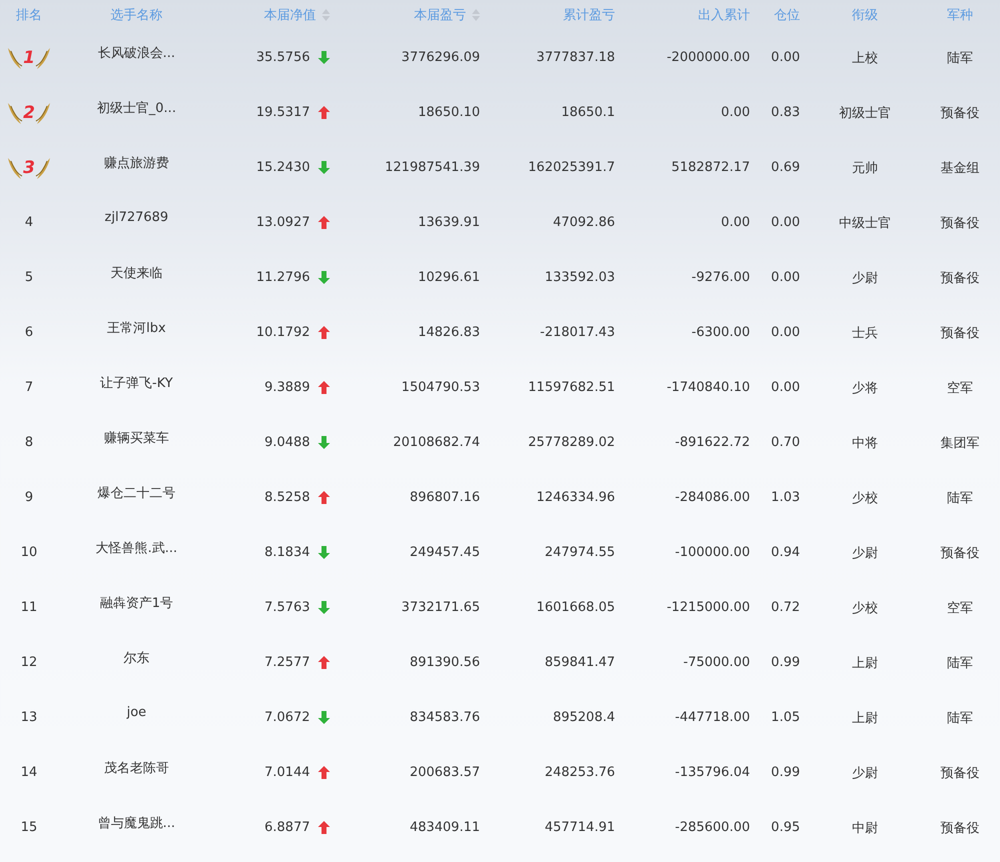  Describe the element at coordinates (580, 662) in the screenshot. I see `table-cell-text: 859841.47` at that location.